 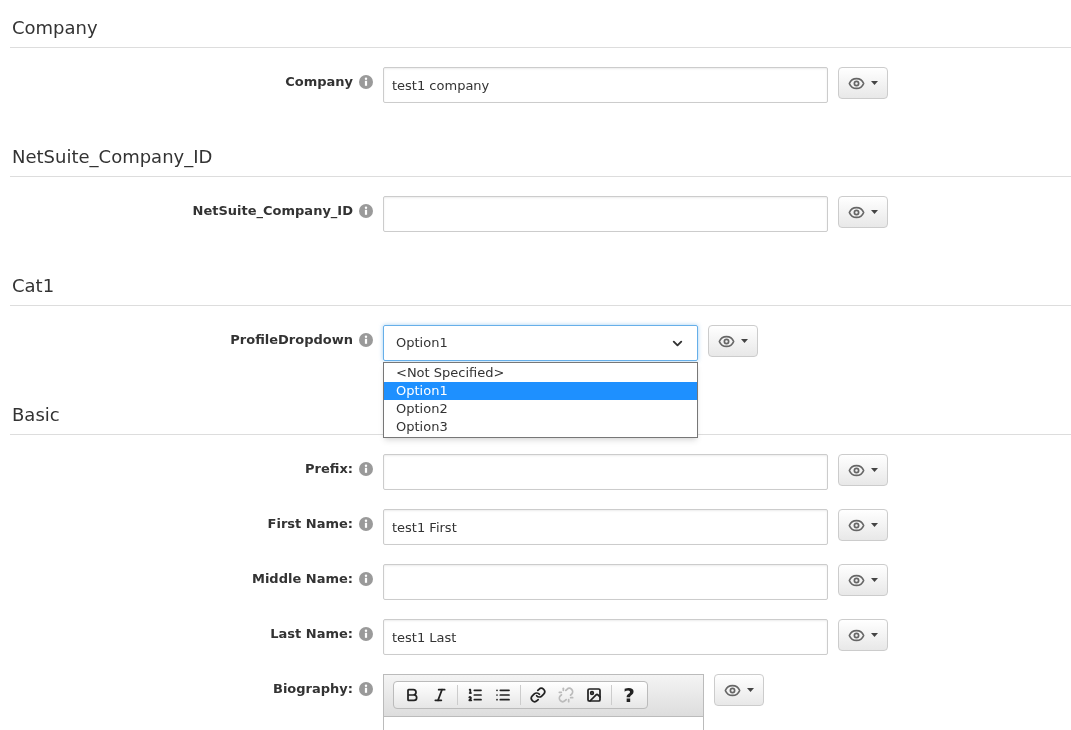 What do you see at coordinates (540, 373) in the screenshot?
I see `dropdown-option: <Not Specified>` at bounding box center [540, 373].